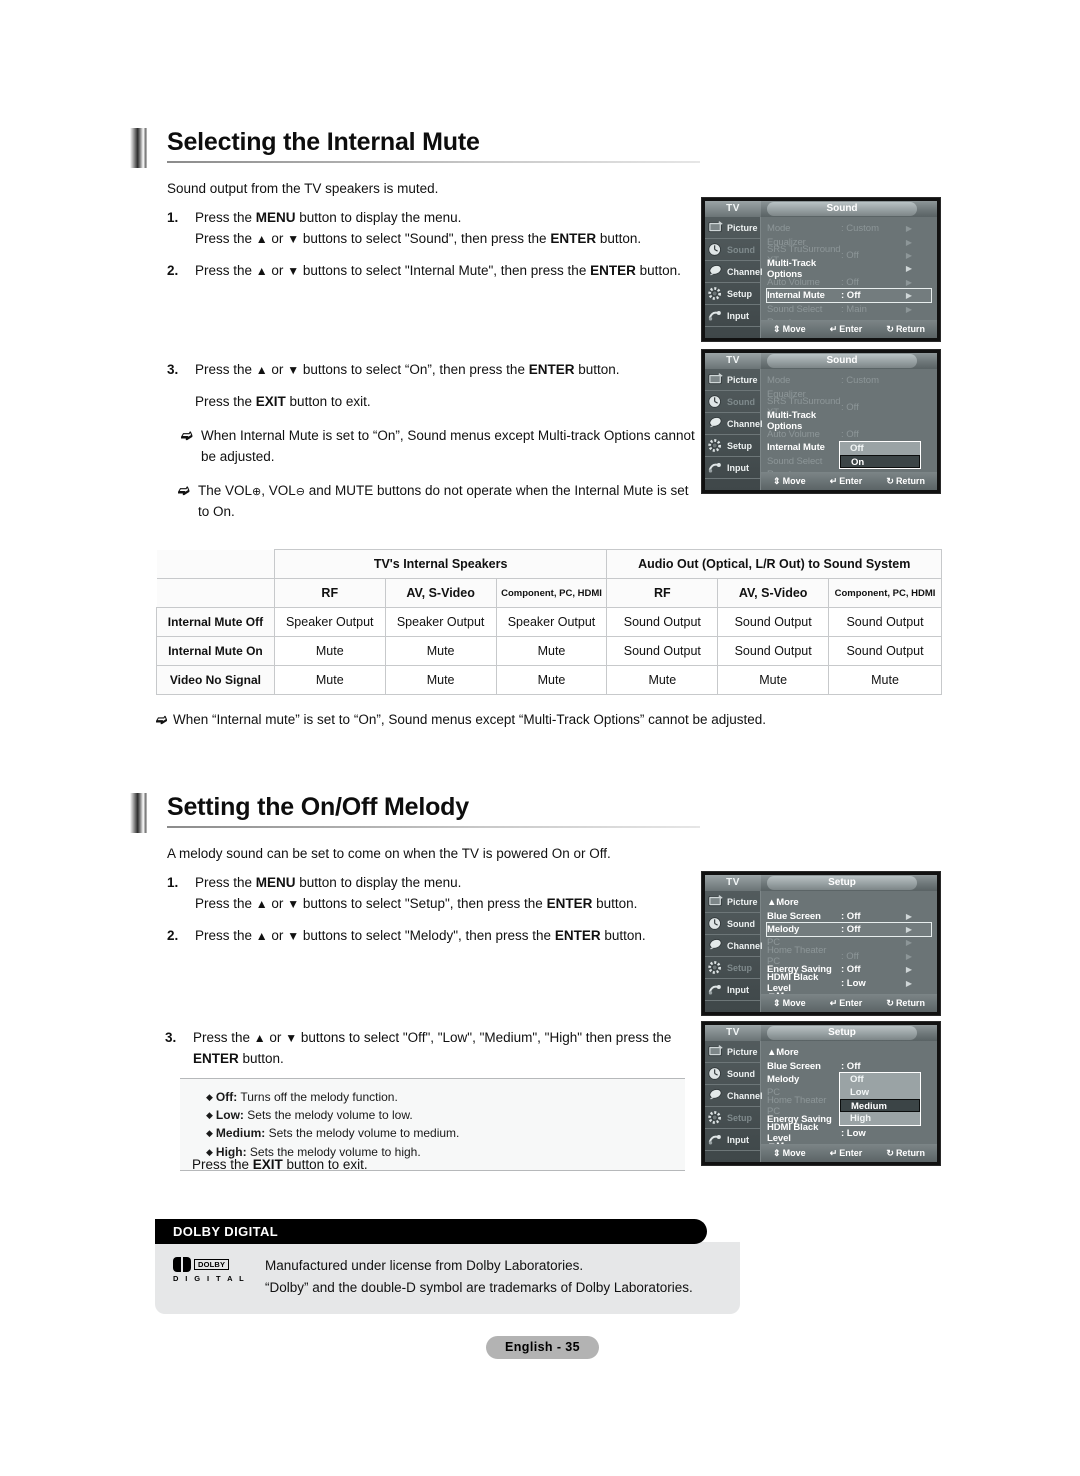  I want to click on menu-row: Blue Screen: Off, so click(849, 1065).